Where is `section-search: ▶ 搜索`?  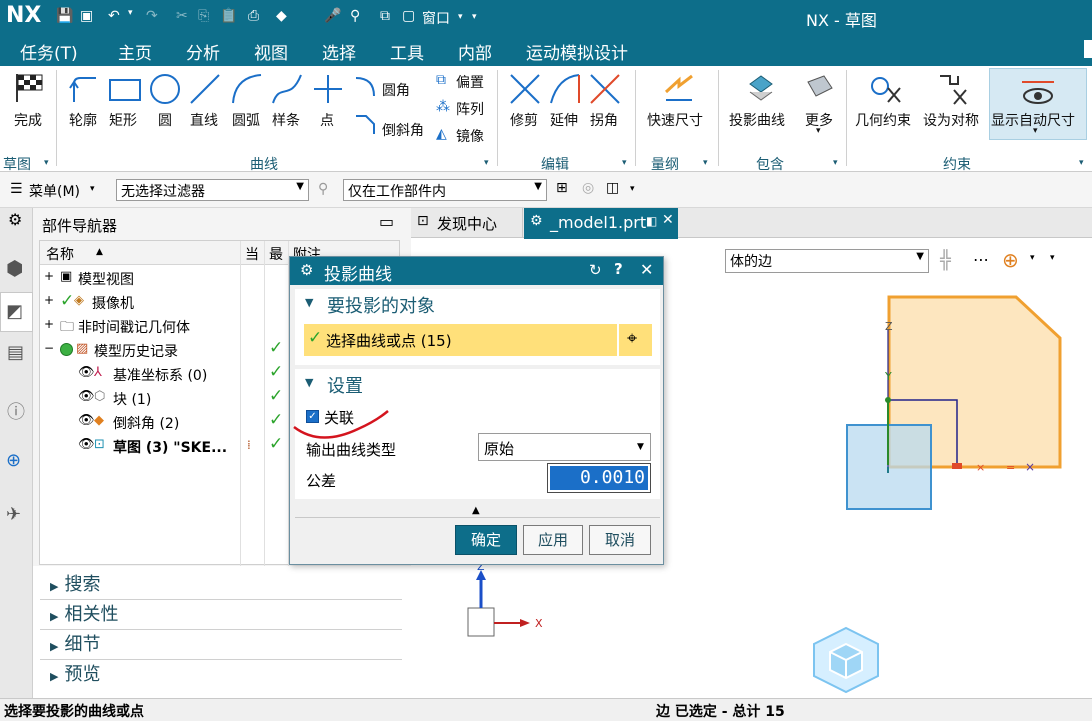
section-search: ▶ 搜索 is located at coordinates (221, 585).